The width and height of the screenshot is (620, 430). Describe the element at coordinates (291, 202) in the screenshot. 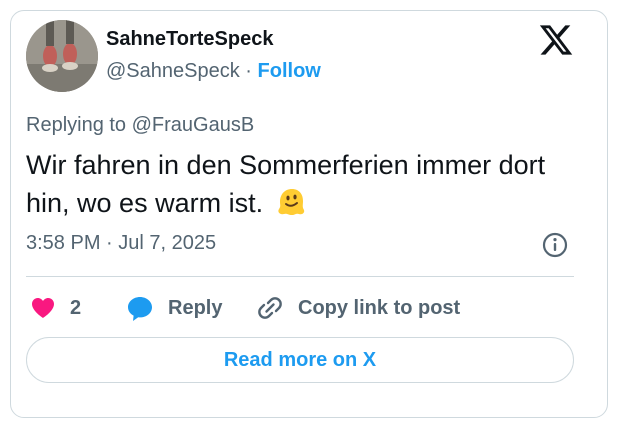

I see `melting-face-emoji-icon` at that location.